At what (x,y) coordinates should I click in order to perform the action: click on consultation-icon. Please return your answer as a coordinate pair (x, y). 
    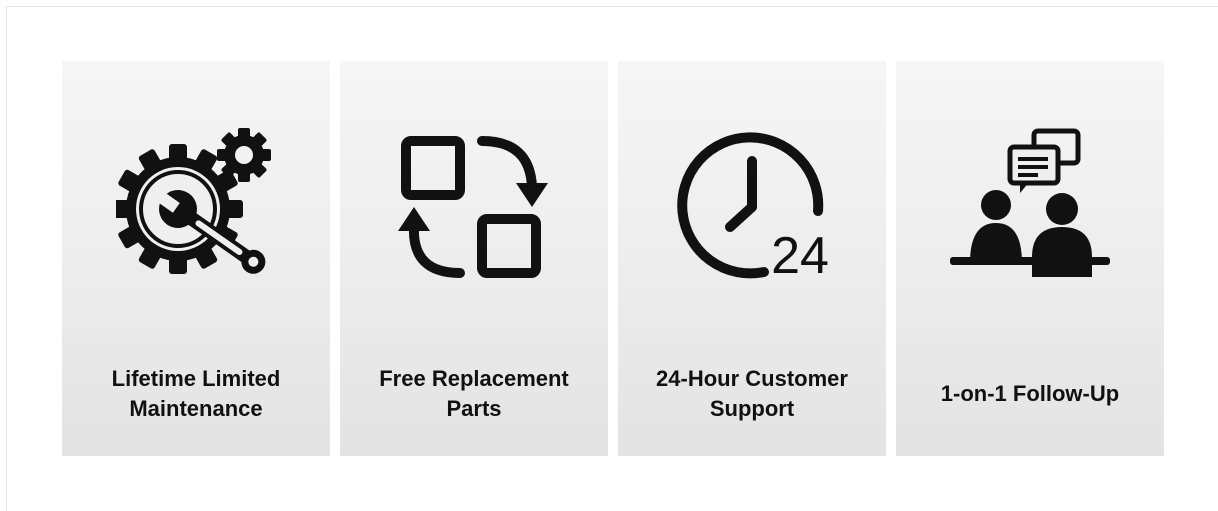
    Looking at the image, I should click on (1030, 207).